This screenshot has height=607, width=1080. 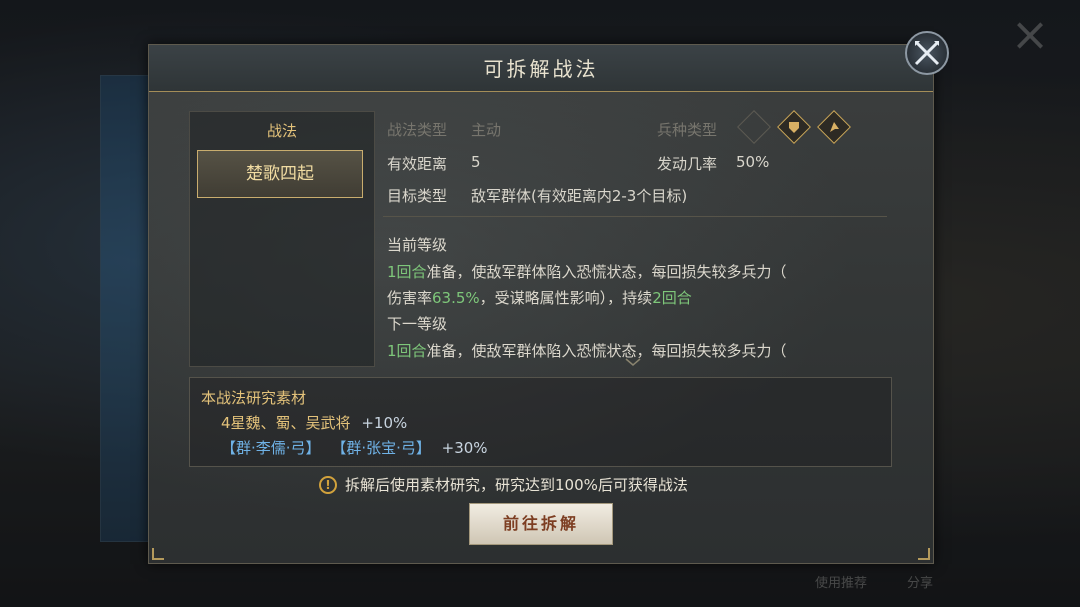 I want to click on damage-rate-value: 63.5%, so click(x=456, y=298).